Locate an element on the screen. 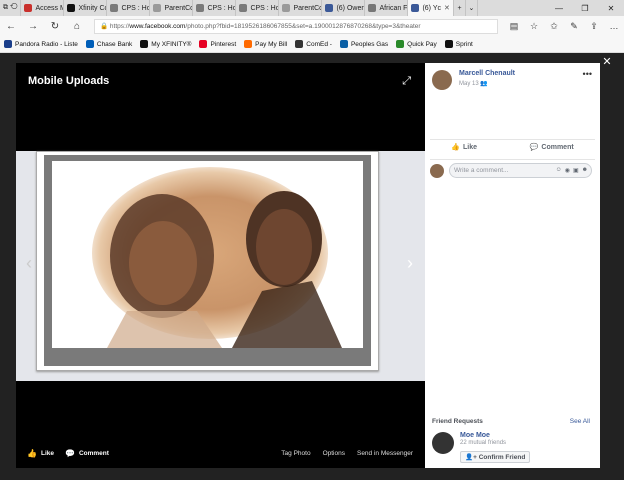  speech-bubble-icon: 💬 is located at coordinates (69, 453).